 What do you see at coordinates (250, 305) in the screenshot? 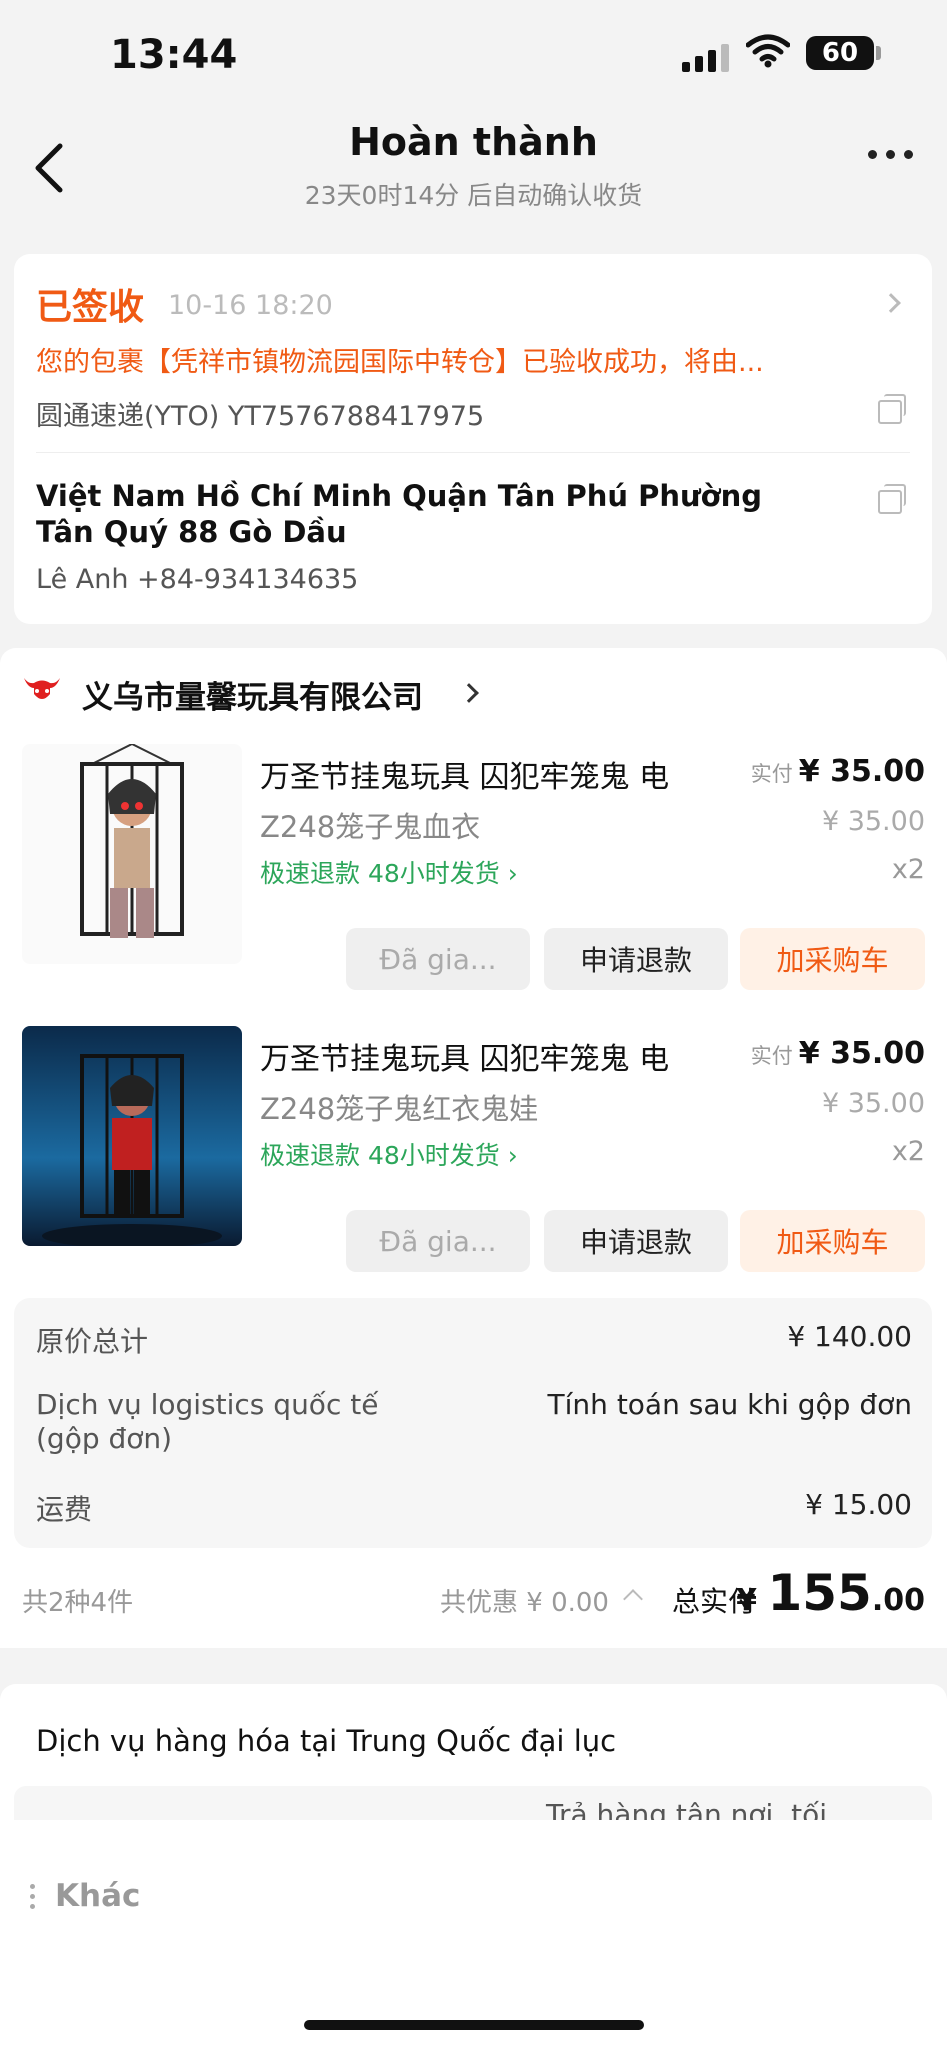
I see `delivery-time: 10-16 18:20` at bounding box center [250, 305].